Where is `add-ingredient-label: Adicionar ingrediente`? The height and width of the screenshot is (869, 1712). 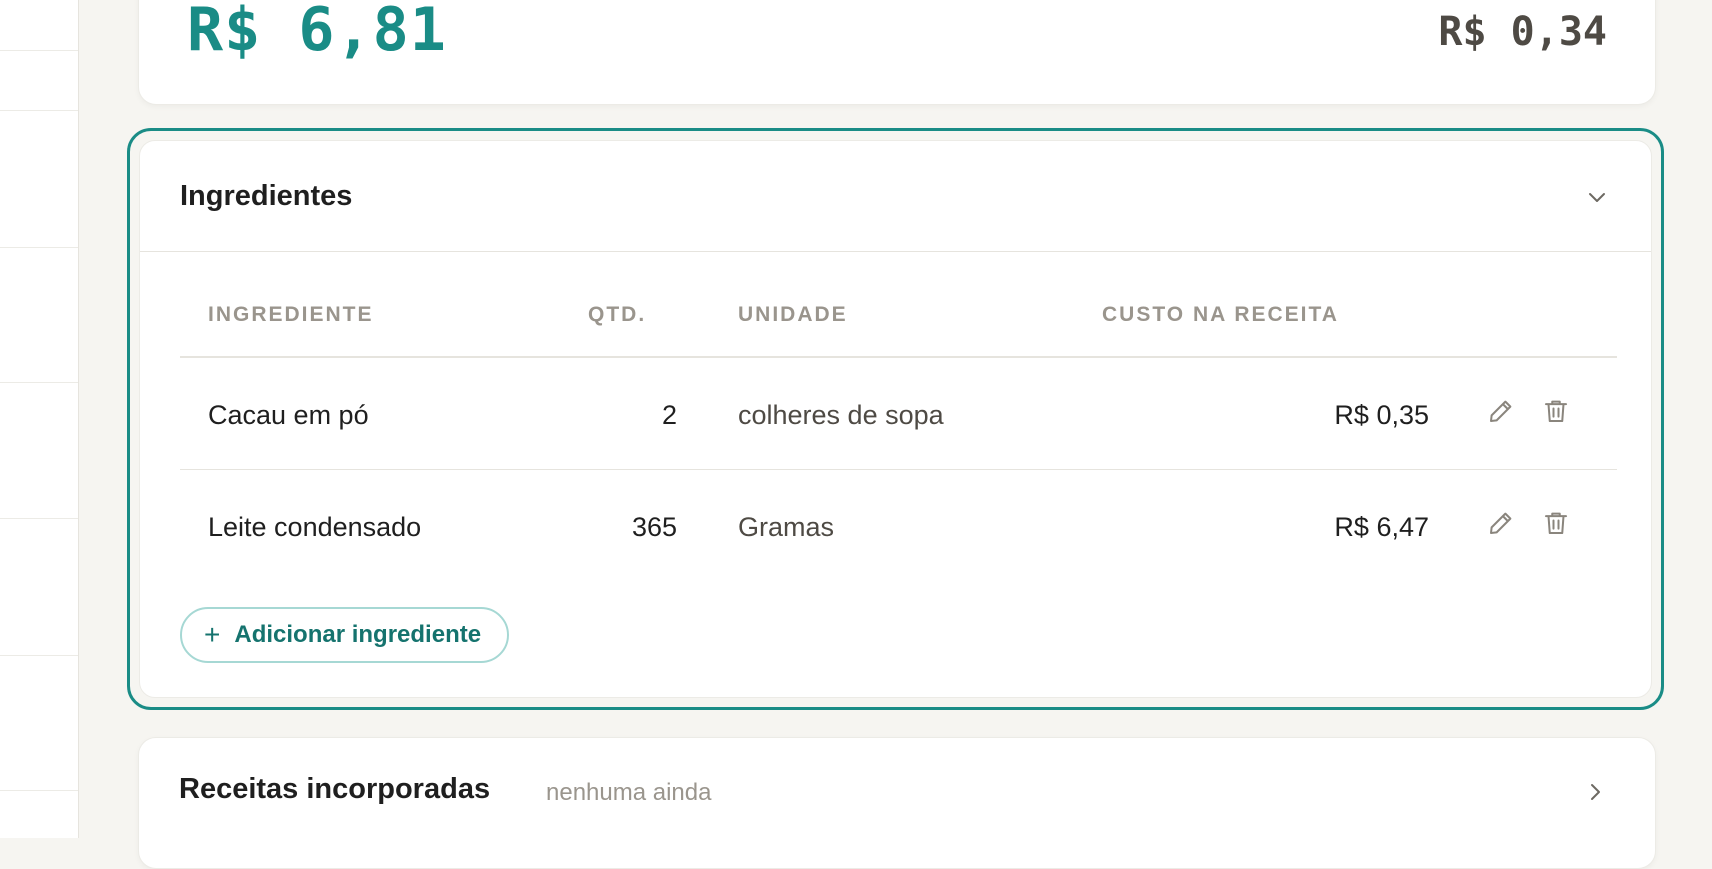 add-ingredient-label: Adicionar ingrediente is located at coordinates (358, 634).